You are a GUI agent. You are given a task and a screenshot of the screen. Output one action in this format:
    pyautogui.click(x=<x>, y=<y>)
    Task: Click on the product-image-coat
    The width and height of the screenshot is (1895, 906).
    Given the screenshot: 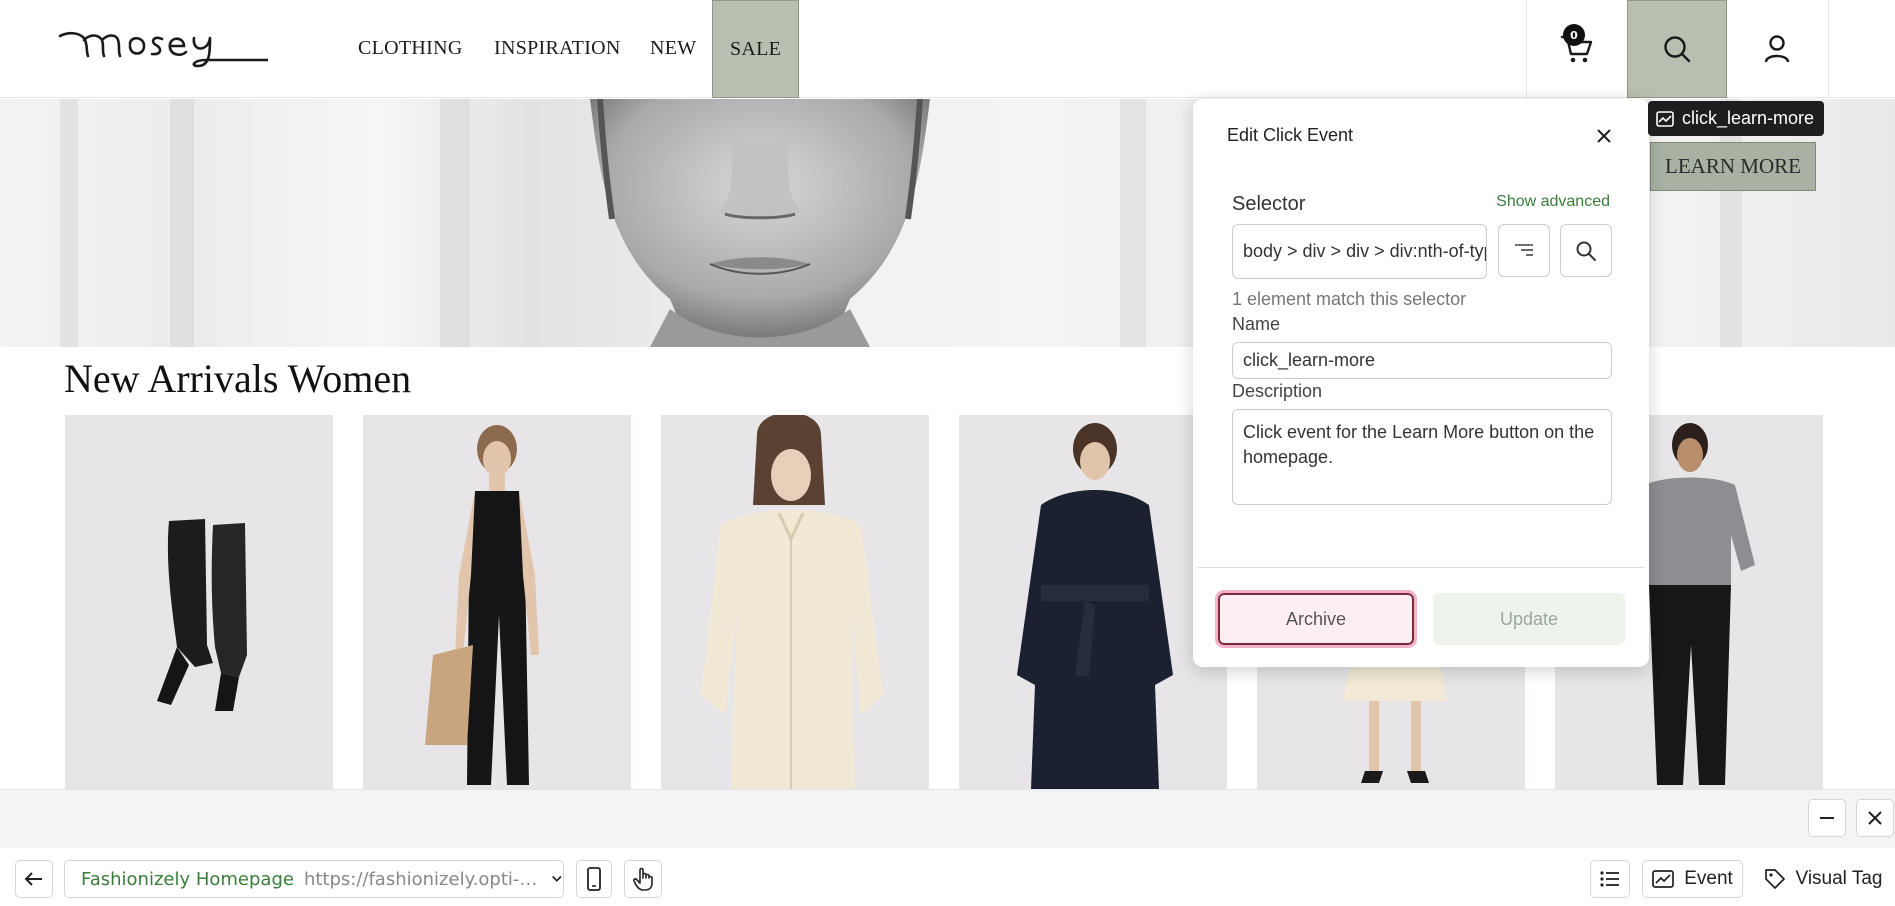 What is the action you would take?
    pyautogui.click(x=1095, y=606)
    